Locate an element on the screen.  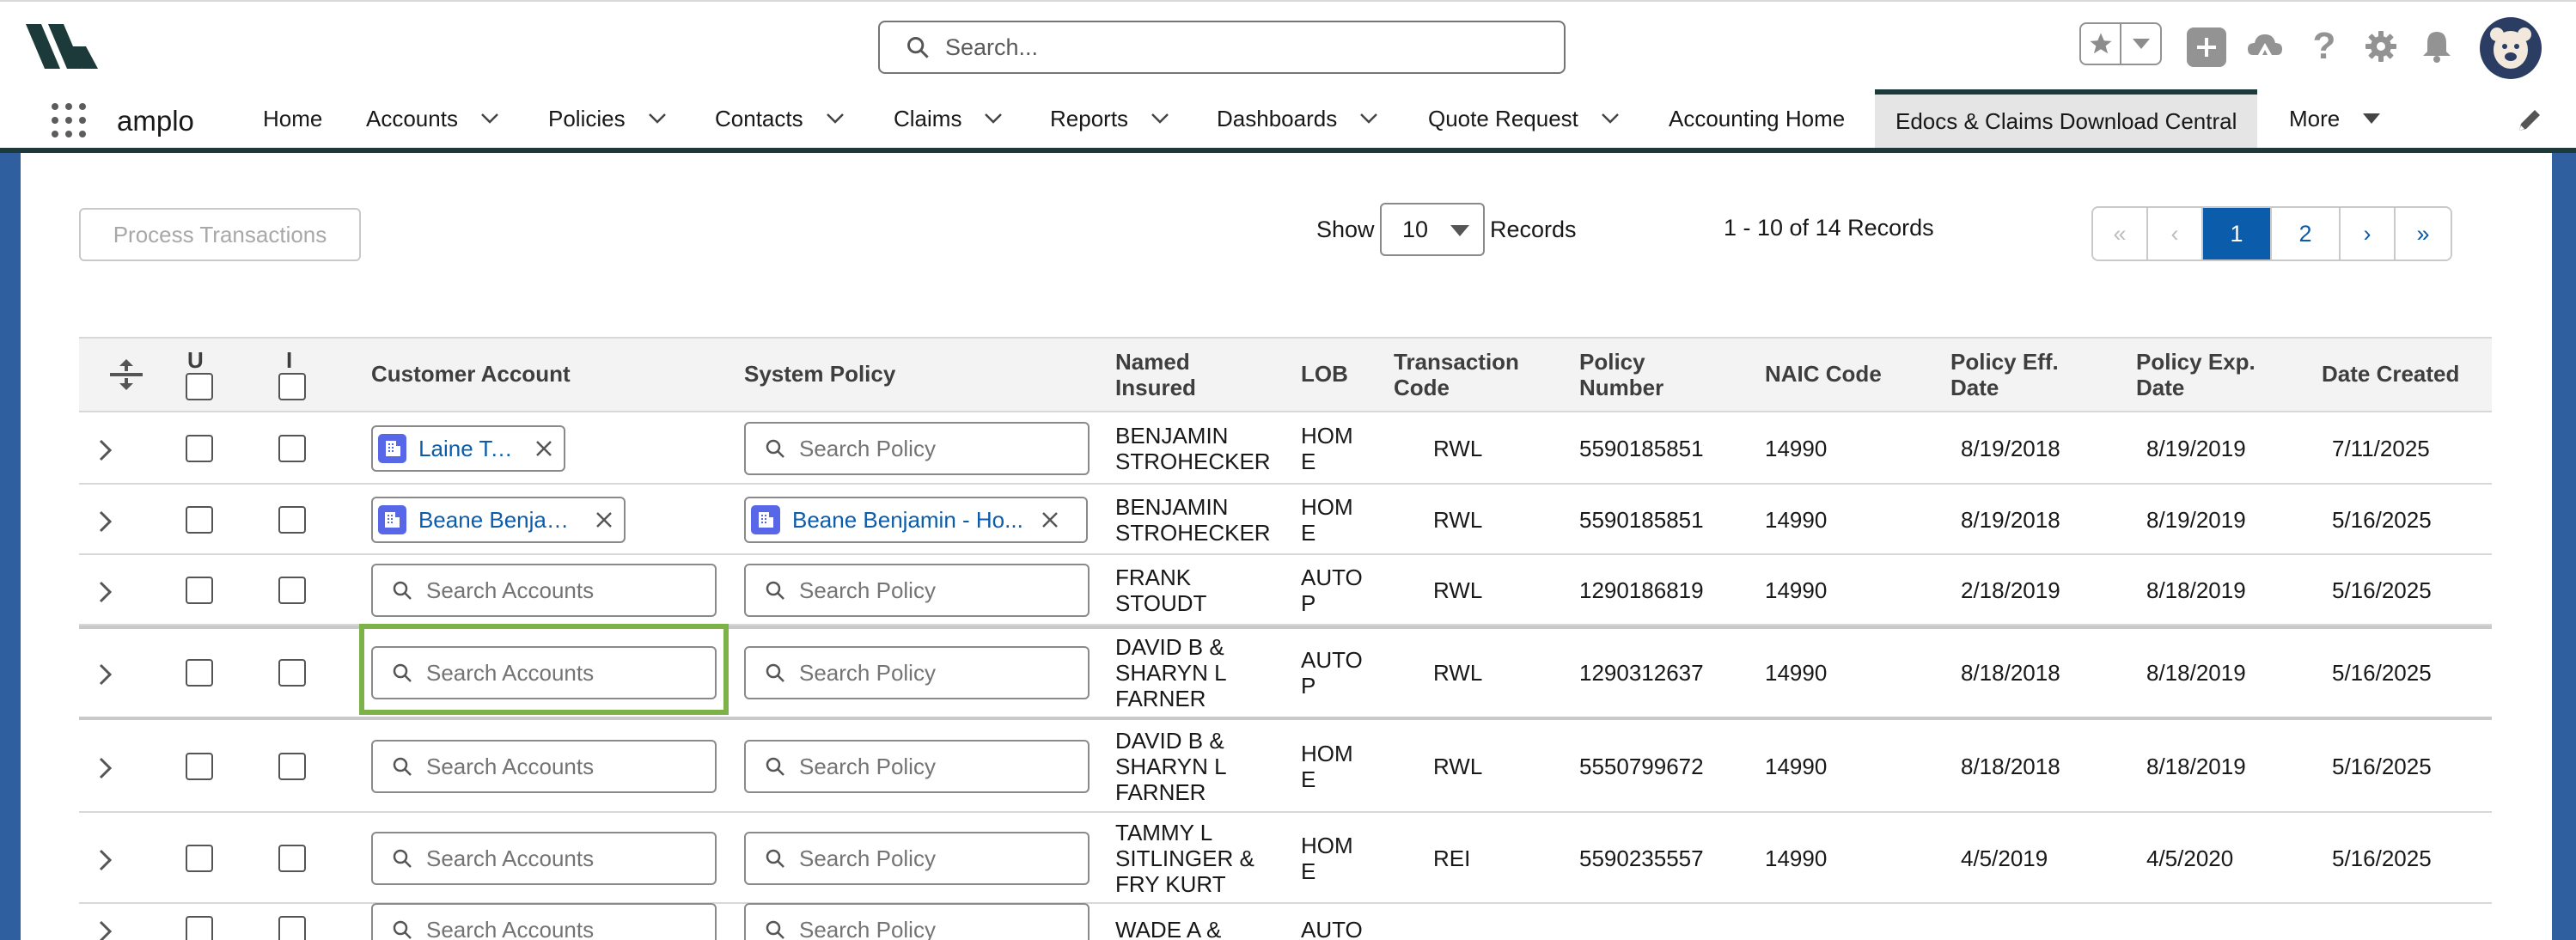
column-header-policy-exp-date: Policy Exp. Date is located at coordinates (2196, 375).